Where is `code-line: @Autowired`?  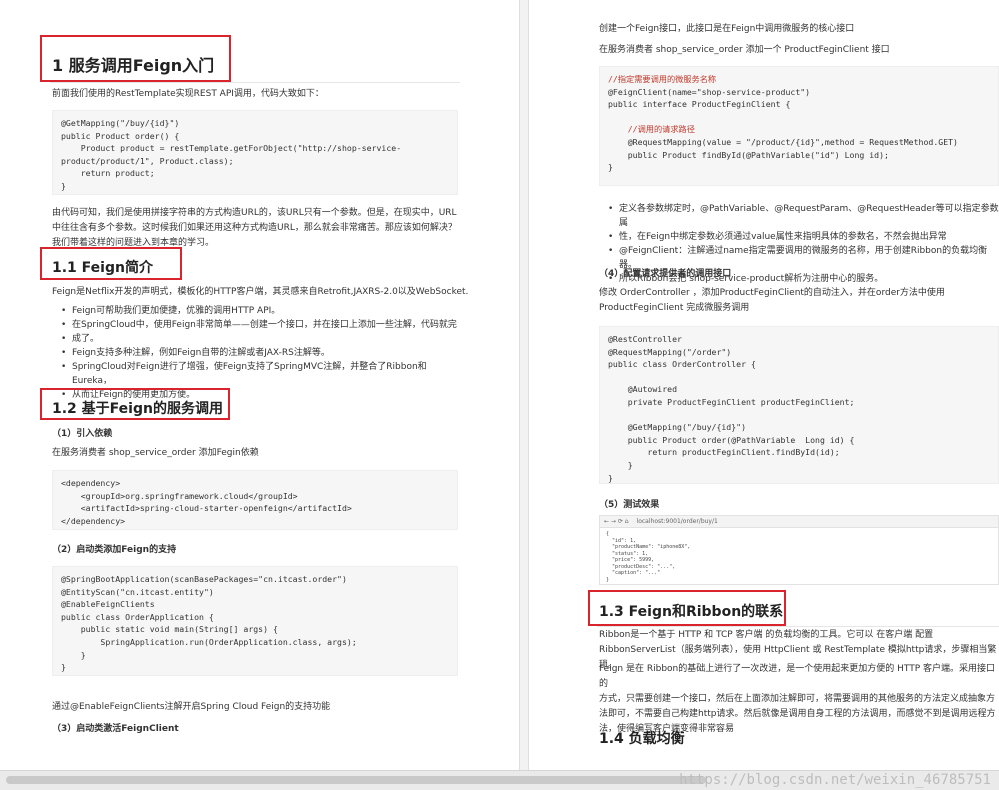
code-line: @Autowired is located at coordinates (643, 389).